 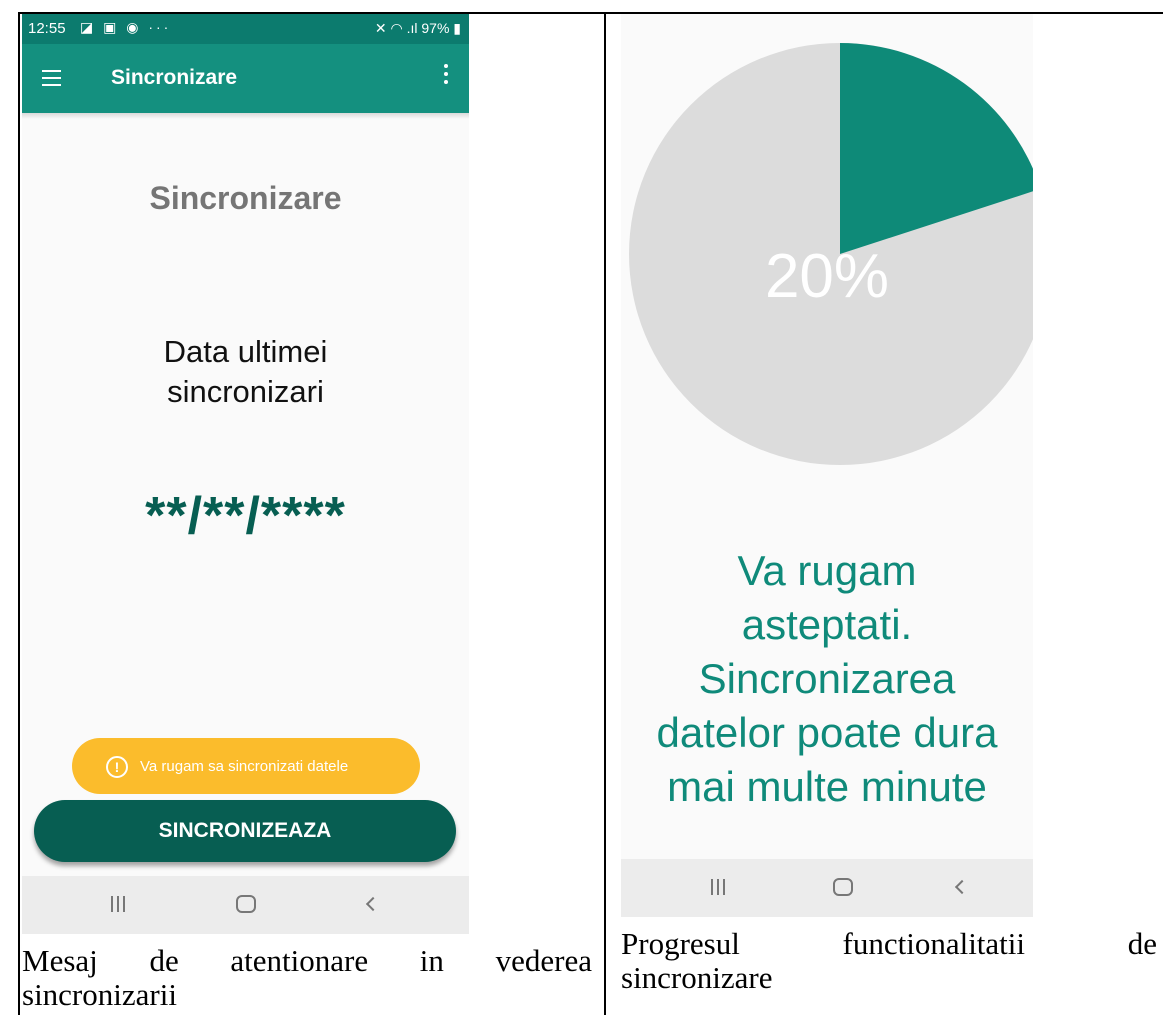 I want to click on wait-message-line: datelor poate dura, so click(x=827, y=732).